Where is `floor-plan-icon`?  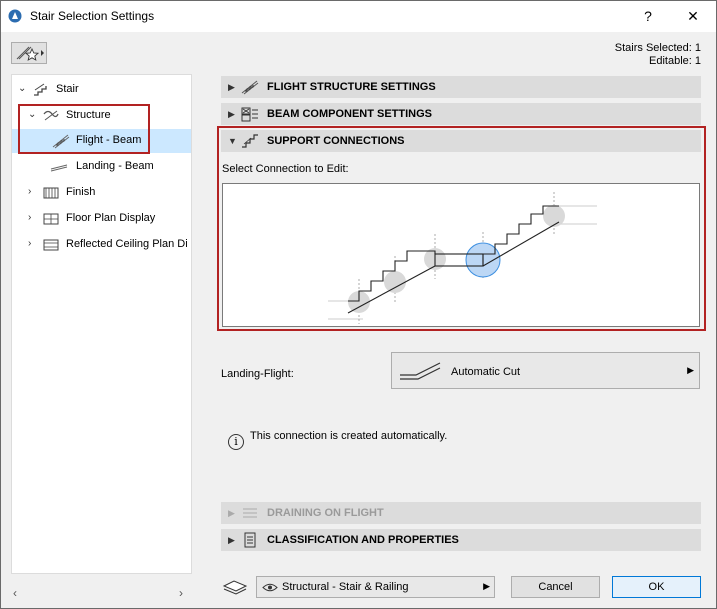 floor-plan-icon is located at coordinates (51, 219).